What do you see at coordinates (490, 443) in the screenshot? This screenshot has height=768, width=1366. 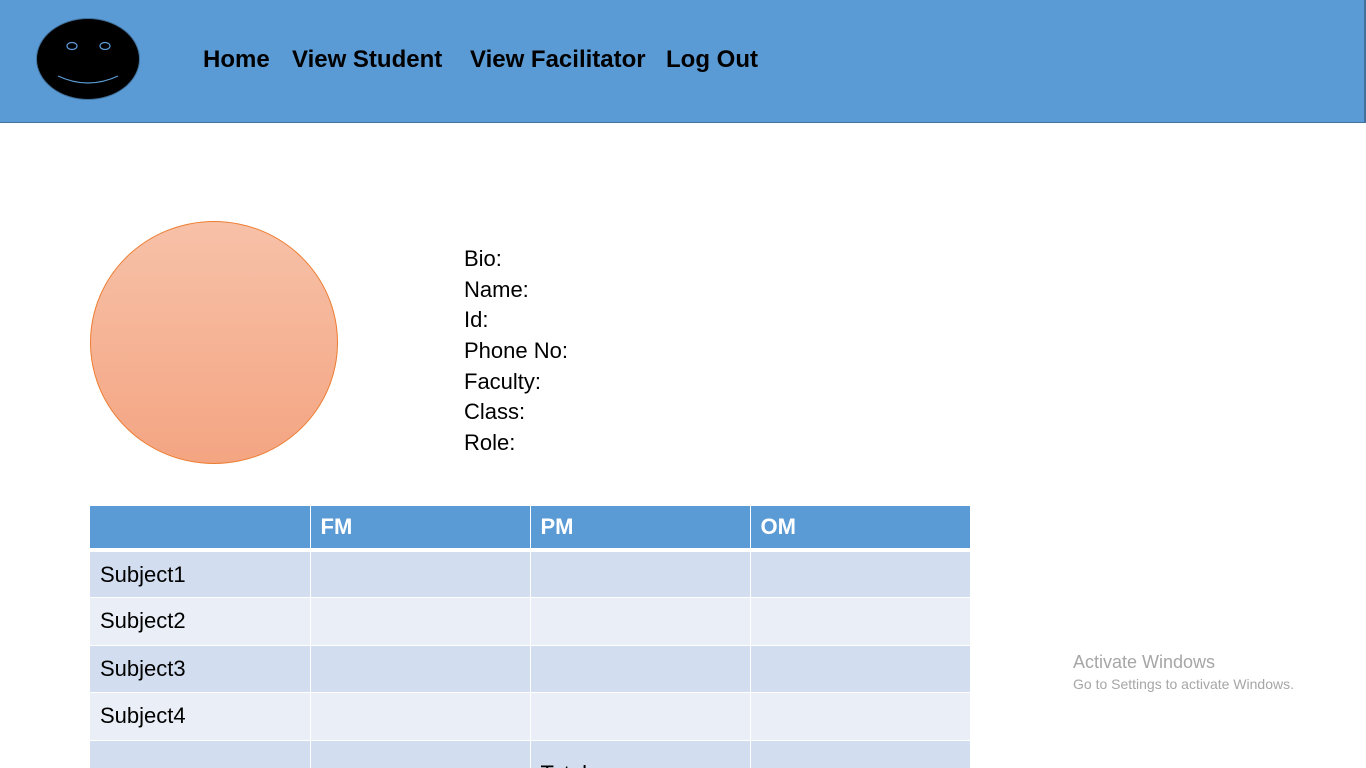 I see `role-label: Role:` at bounding box center [490, 443].